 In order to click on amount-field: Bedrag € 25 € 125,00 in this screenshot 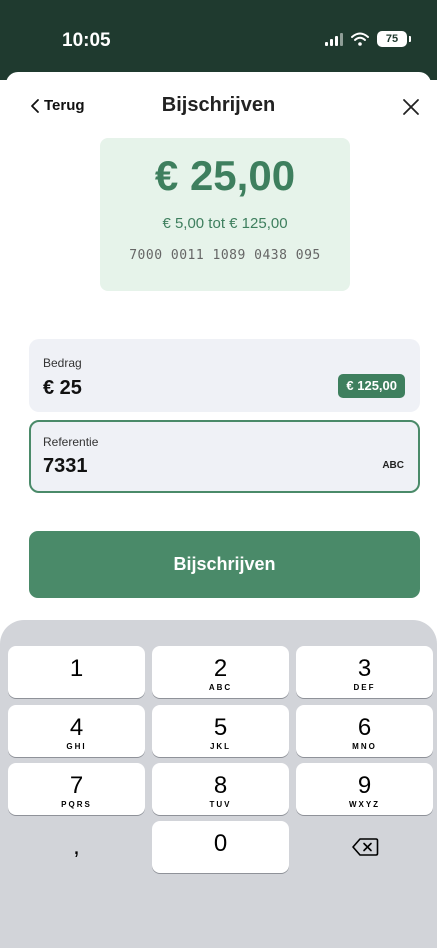, I will do `click(224, 375)`.